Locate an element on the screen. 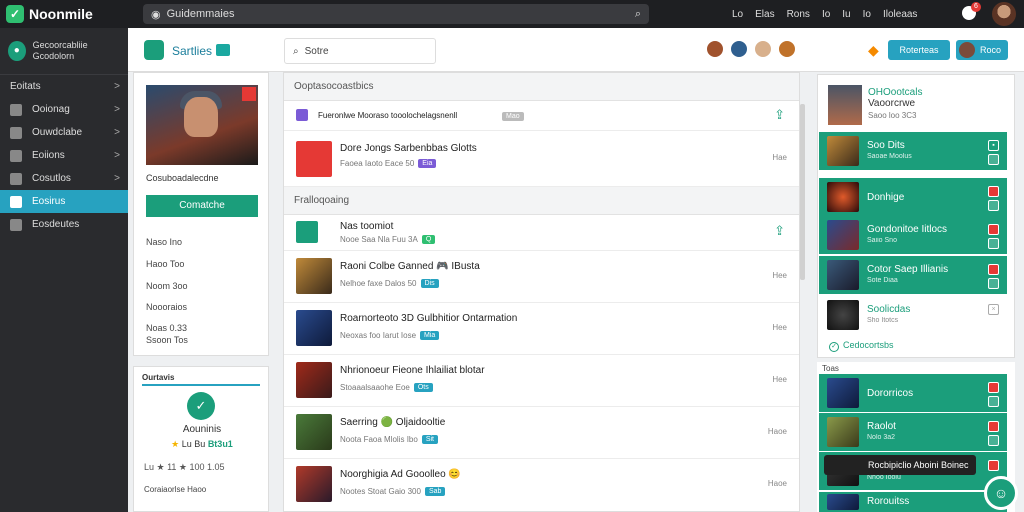 The image size is (1024, 512). achievement-footer: Coraiaorlse Haoo is located at coordinates (175, 489).